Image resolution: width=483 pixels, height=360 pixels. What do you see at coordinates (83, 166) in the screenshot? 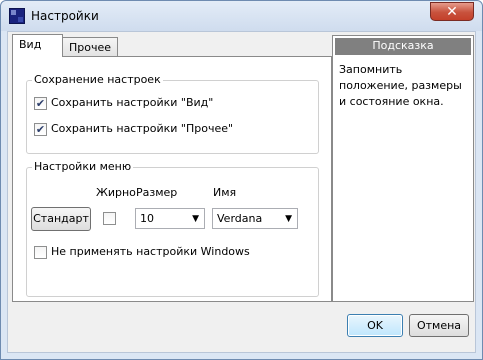
I see `menu-settings-group-title: Настройки меню` at bounding box center [83, 166].